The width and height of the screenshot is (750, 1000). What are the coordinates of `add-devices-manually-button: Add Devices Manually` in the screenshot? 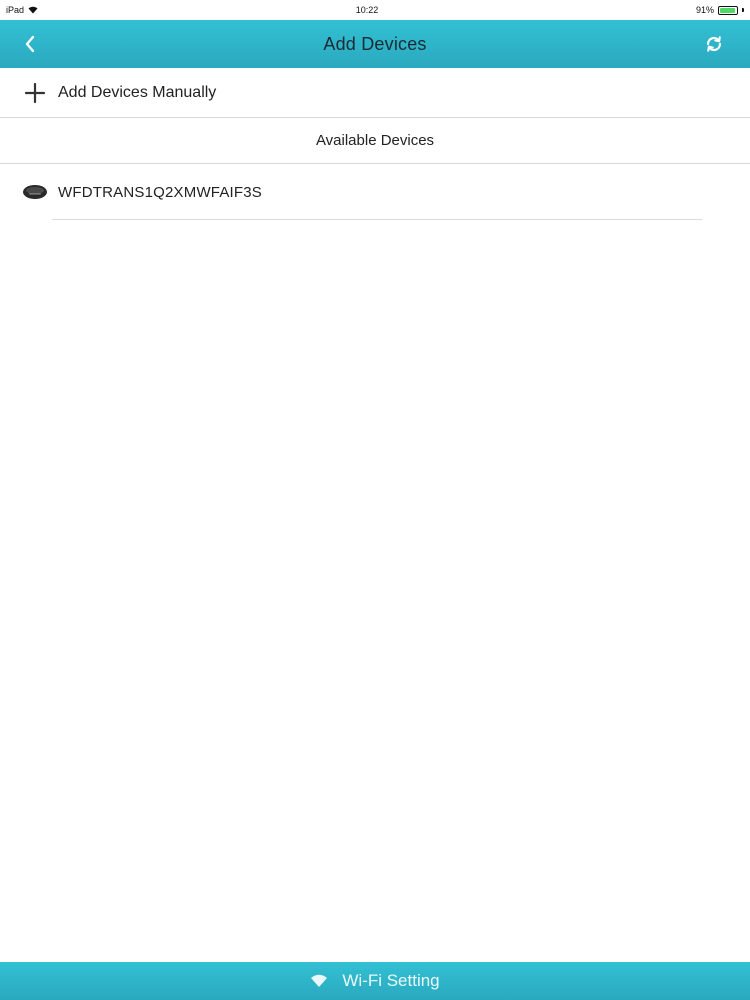 It's located at (375, 93).